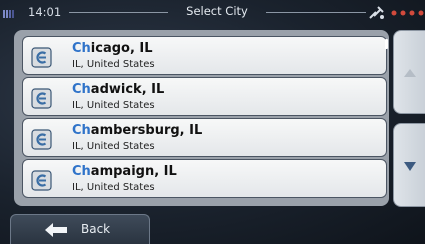 Image resolution: width=425 pixels, height=244 pixels. I want to click on satellite-icon, so click(376, 12).